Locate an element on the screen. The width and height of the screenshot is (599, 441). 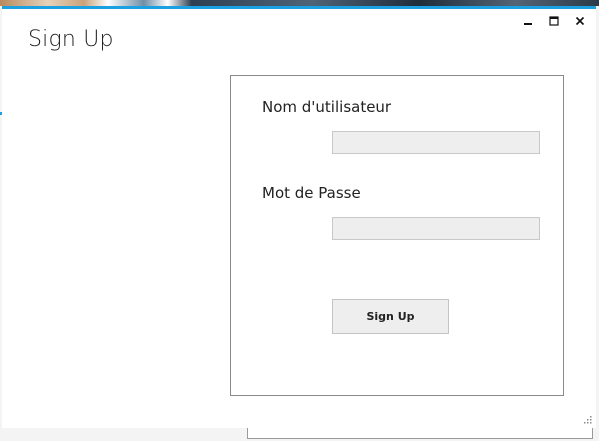
maximize-icon is located at coordinates (554, 21).